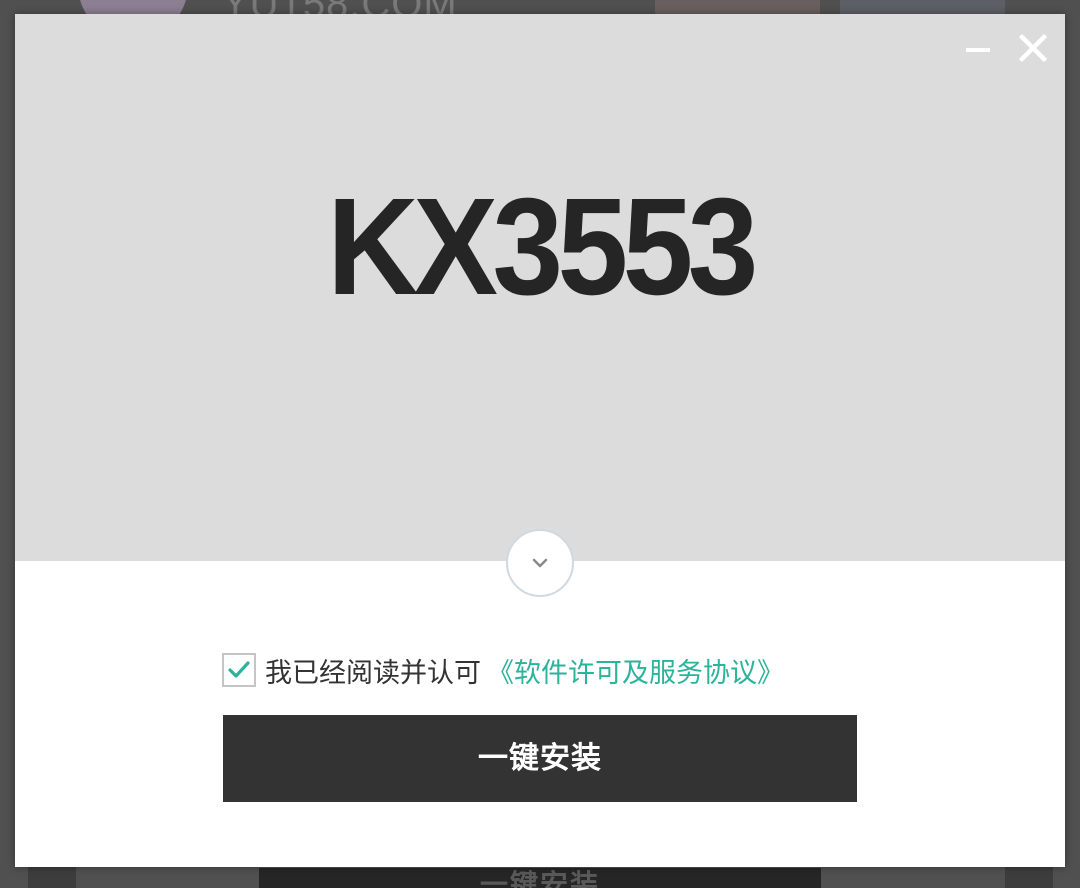 The height and width of the screenshot is (888, 1080). What do you see at coordinates (540, 878) in the screenshot?
I see `background-install-button: 一键安装` at bounding box center [540, 878].